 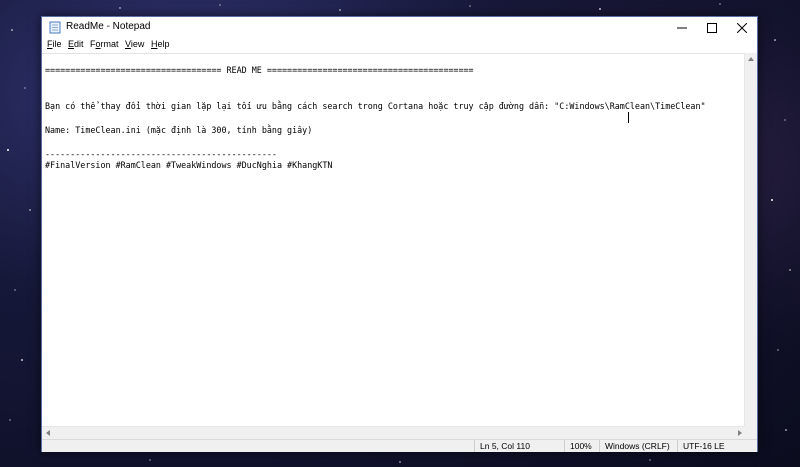 I want to click on close-button, so click(x=742, y=27).